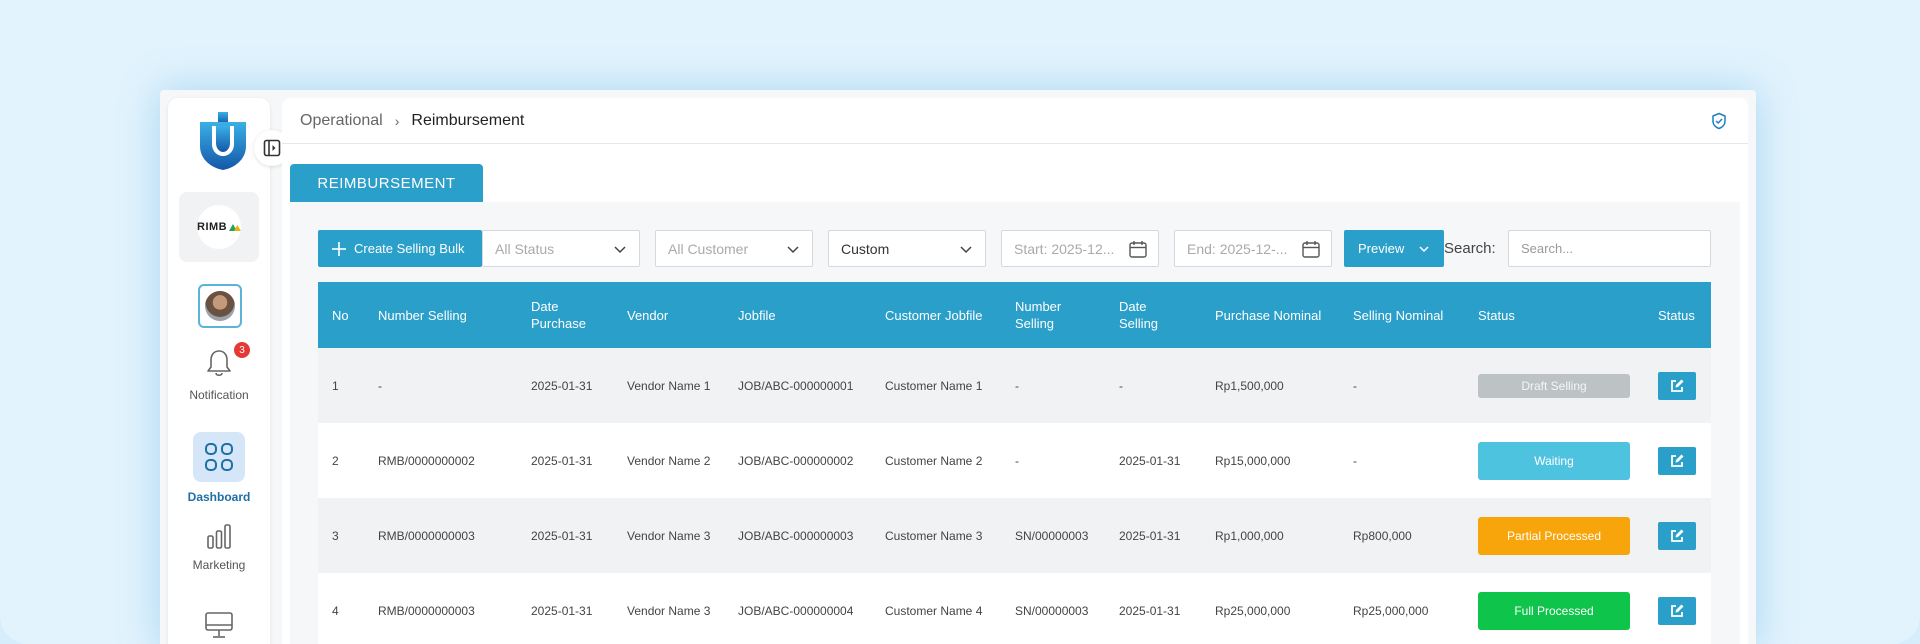  I want to click on cell-customer: Customer Name 4, so click(934, 610).